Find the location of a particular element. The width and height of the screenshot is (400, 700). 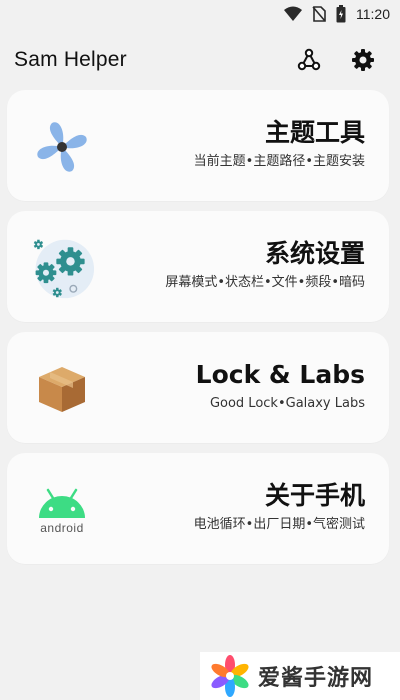

about-phone-text: 关于手机 电池循环•出厂日期•气密测试 is located at coordinates (279, 507).